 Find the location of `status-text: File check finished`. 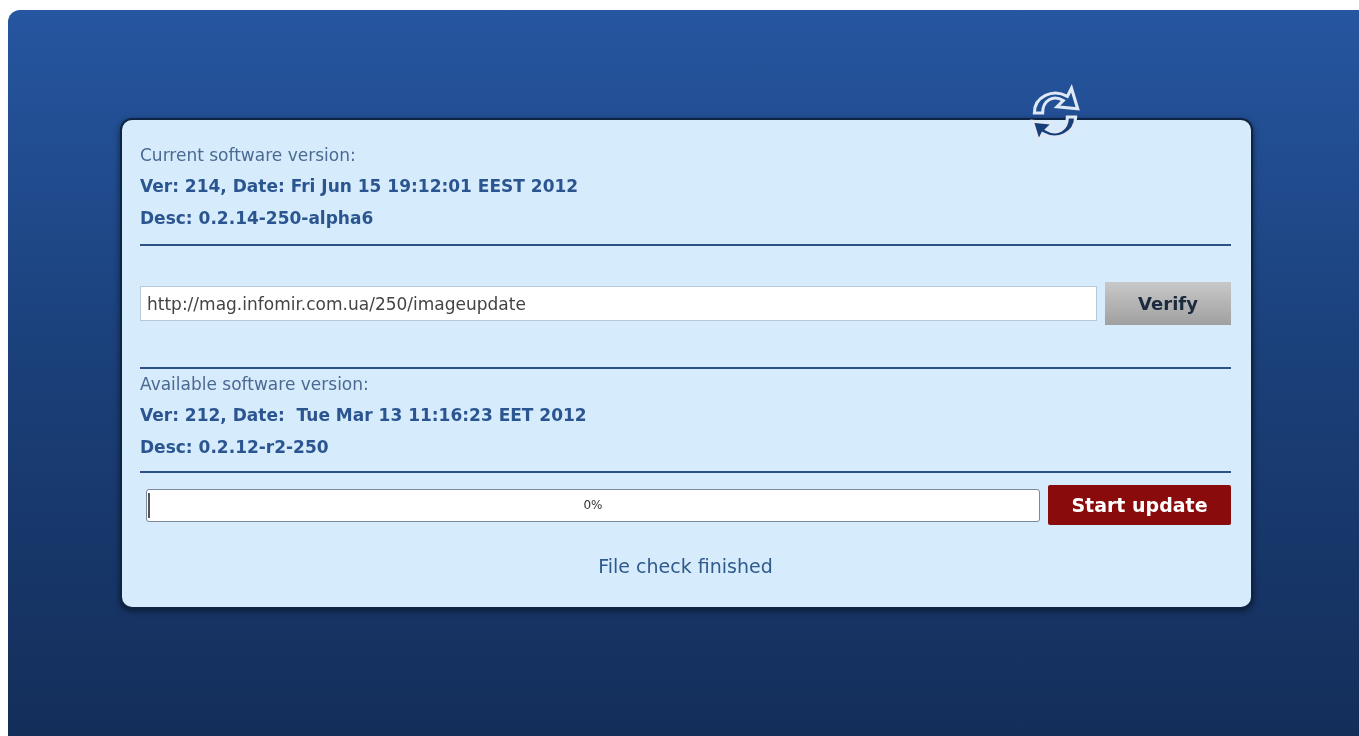

status-text: File check finished is located at coordinates (685, 566).